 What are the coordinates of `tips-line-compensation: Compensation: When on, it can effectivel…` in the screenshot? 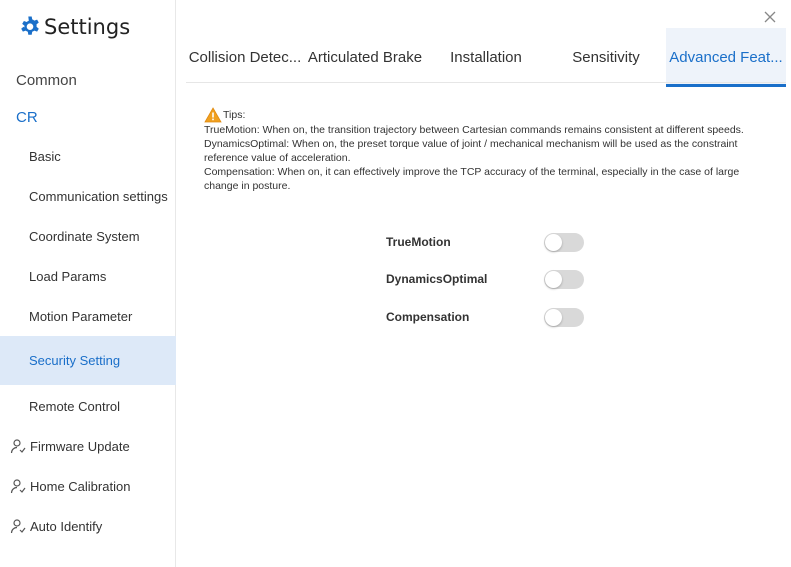 It's located at (472, 179).